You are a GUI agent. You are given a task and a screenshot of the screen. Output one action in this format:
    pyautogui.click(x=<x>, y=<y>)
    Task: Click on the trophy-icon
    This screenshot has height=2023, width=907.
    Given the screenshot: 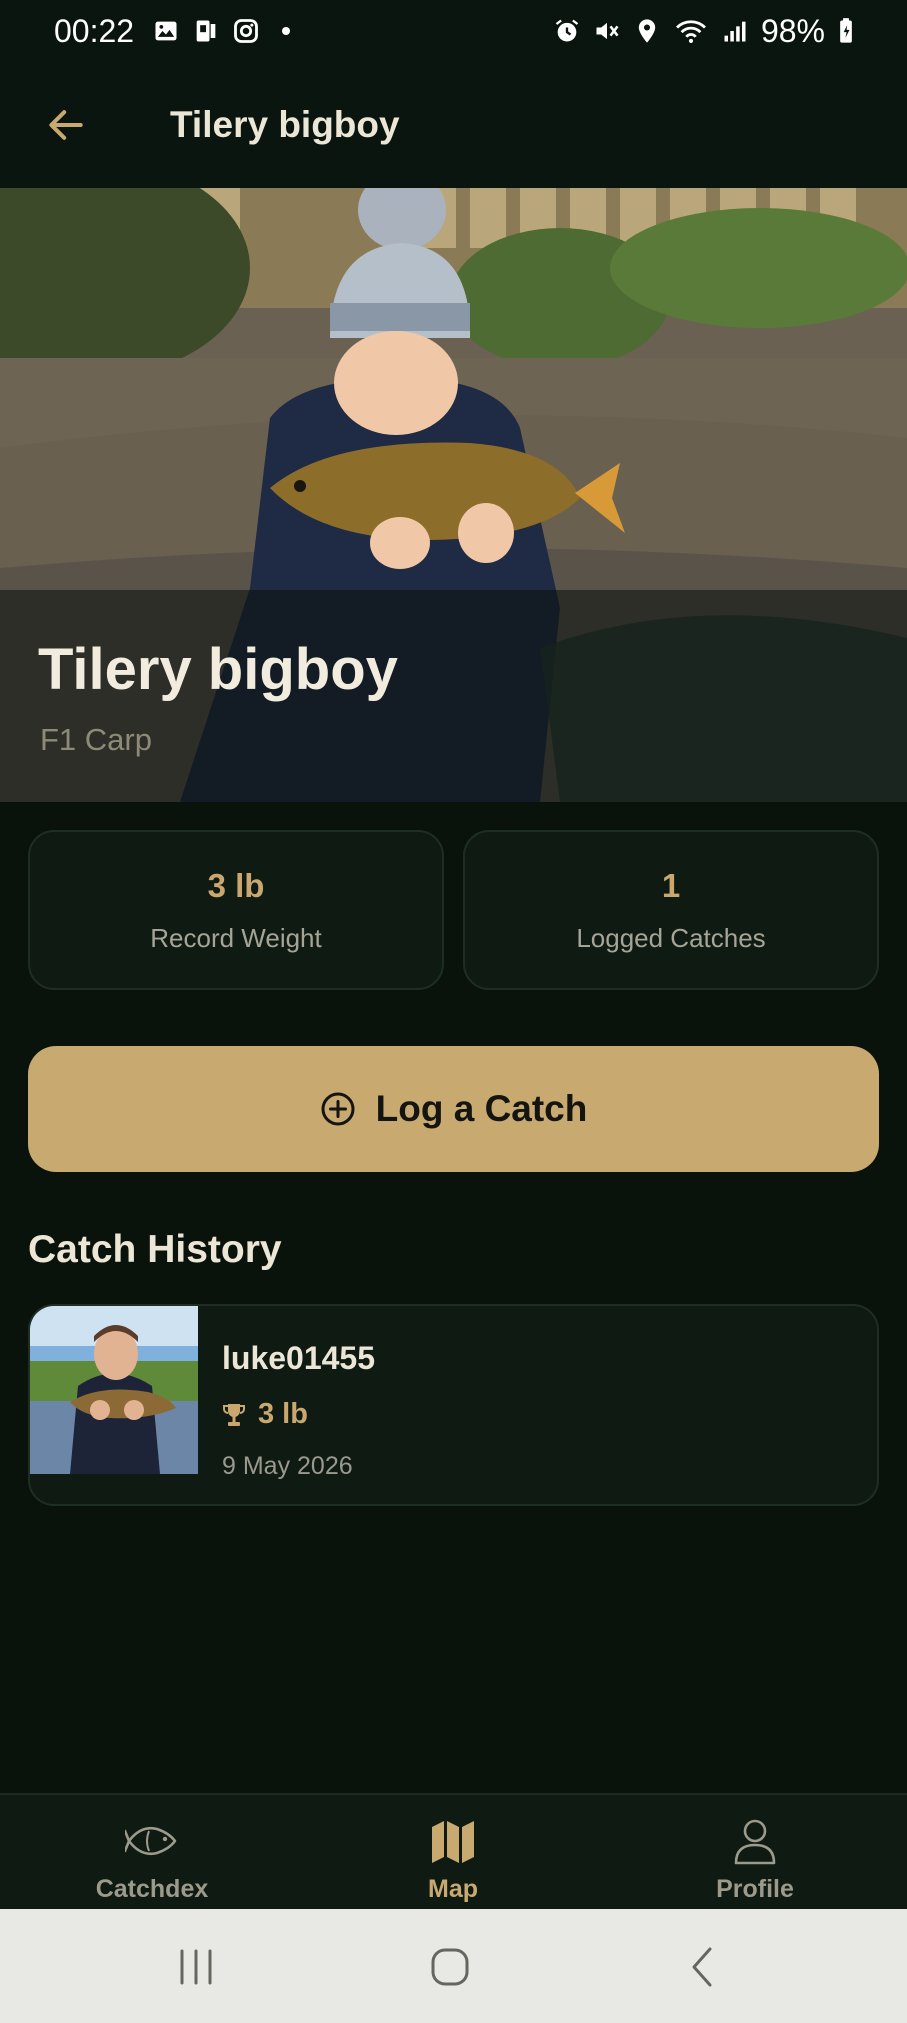 What is the action you would take?
    pyautogui.click(x=234, y=1414)
    